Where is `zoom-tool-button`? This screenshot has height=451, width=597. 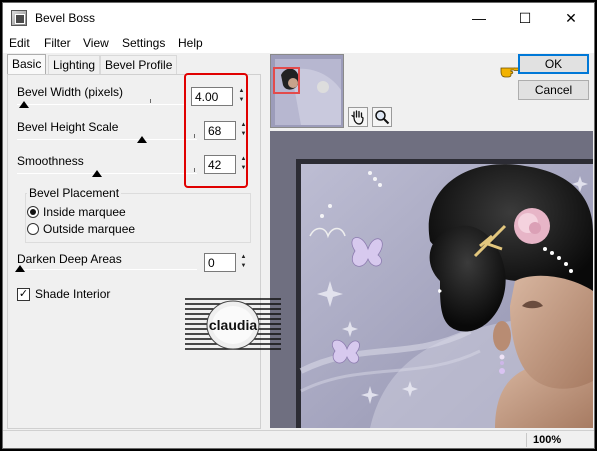
zoom-tool-button is located at coordinates (382, 117).